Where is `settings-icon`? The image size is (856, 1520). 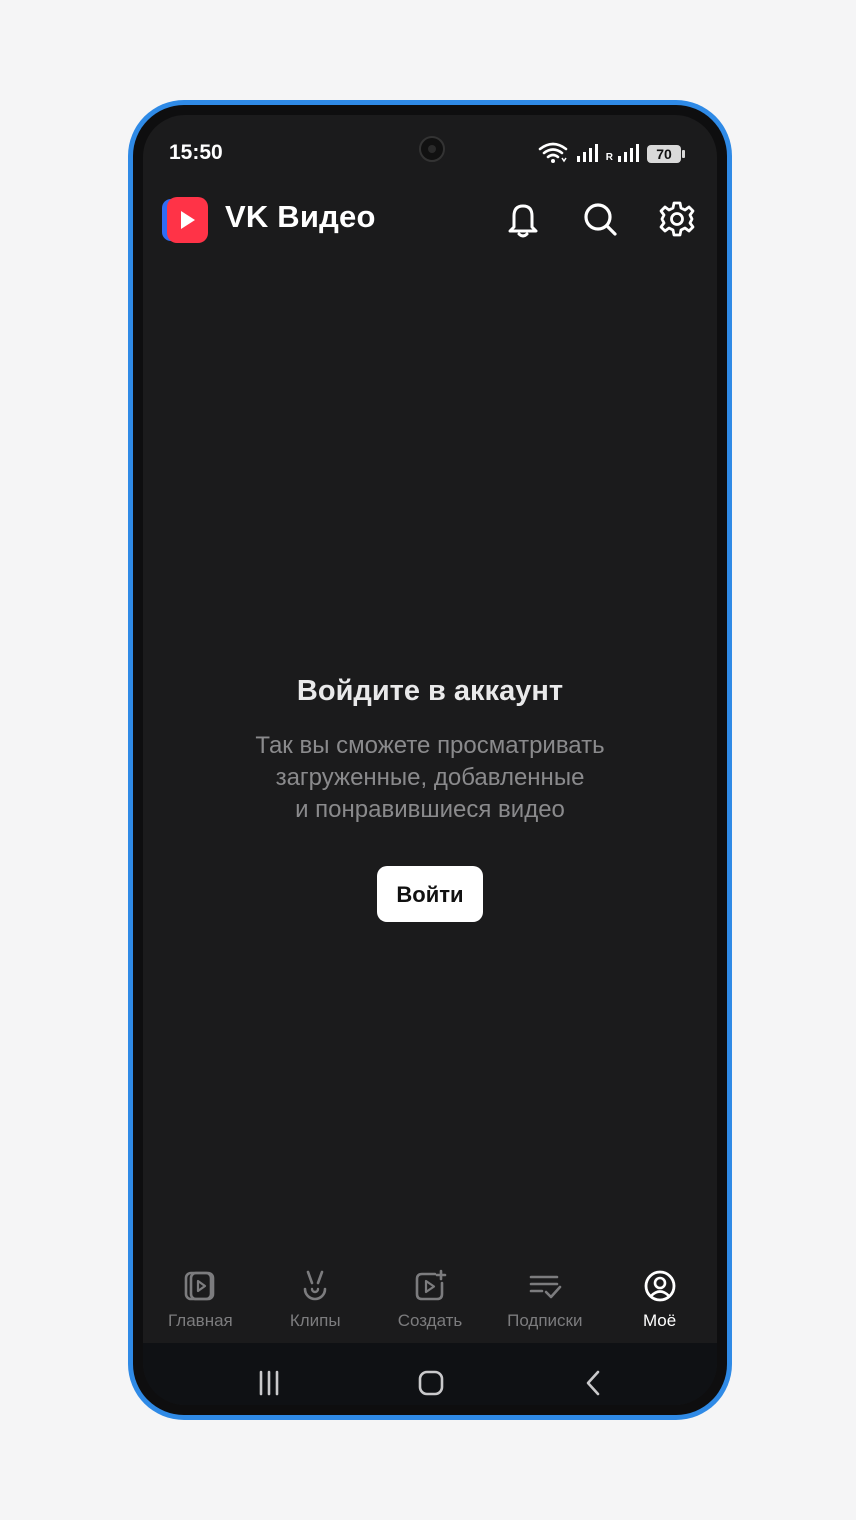 settings-icon is located at coordinates (677, 219).